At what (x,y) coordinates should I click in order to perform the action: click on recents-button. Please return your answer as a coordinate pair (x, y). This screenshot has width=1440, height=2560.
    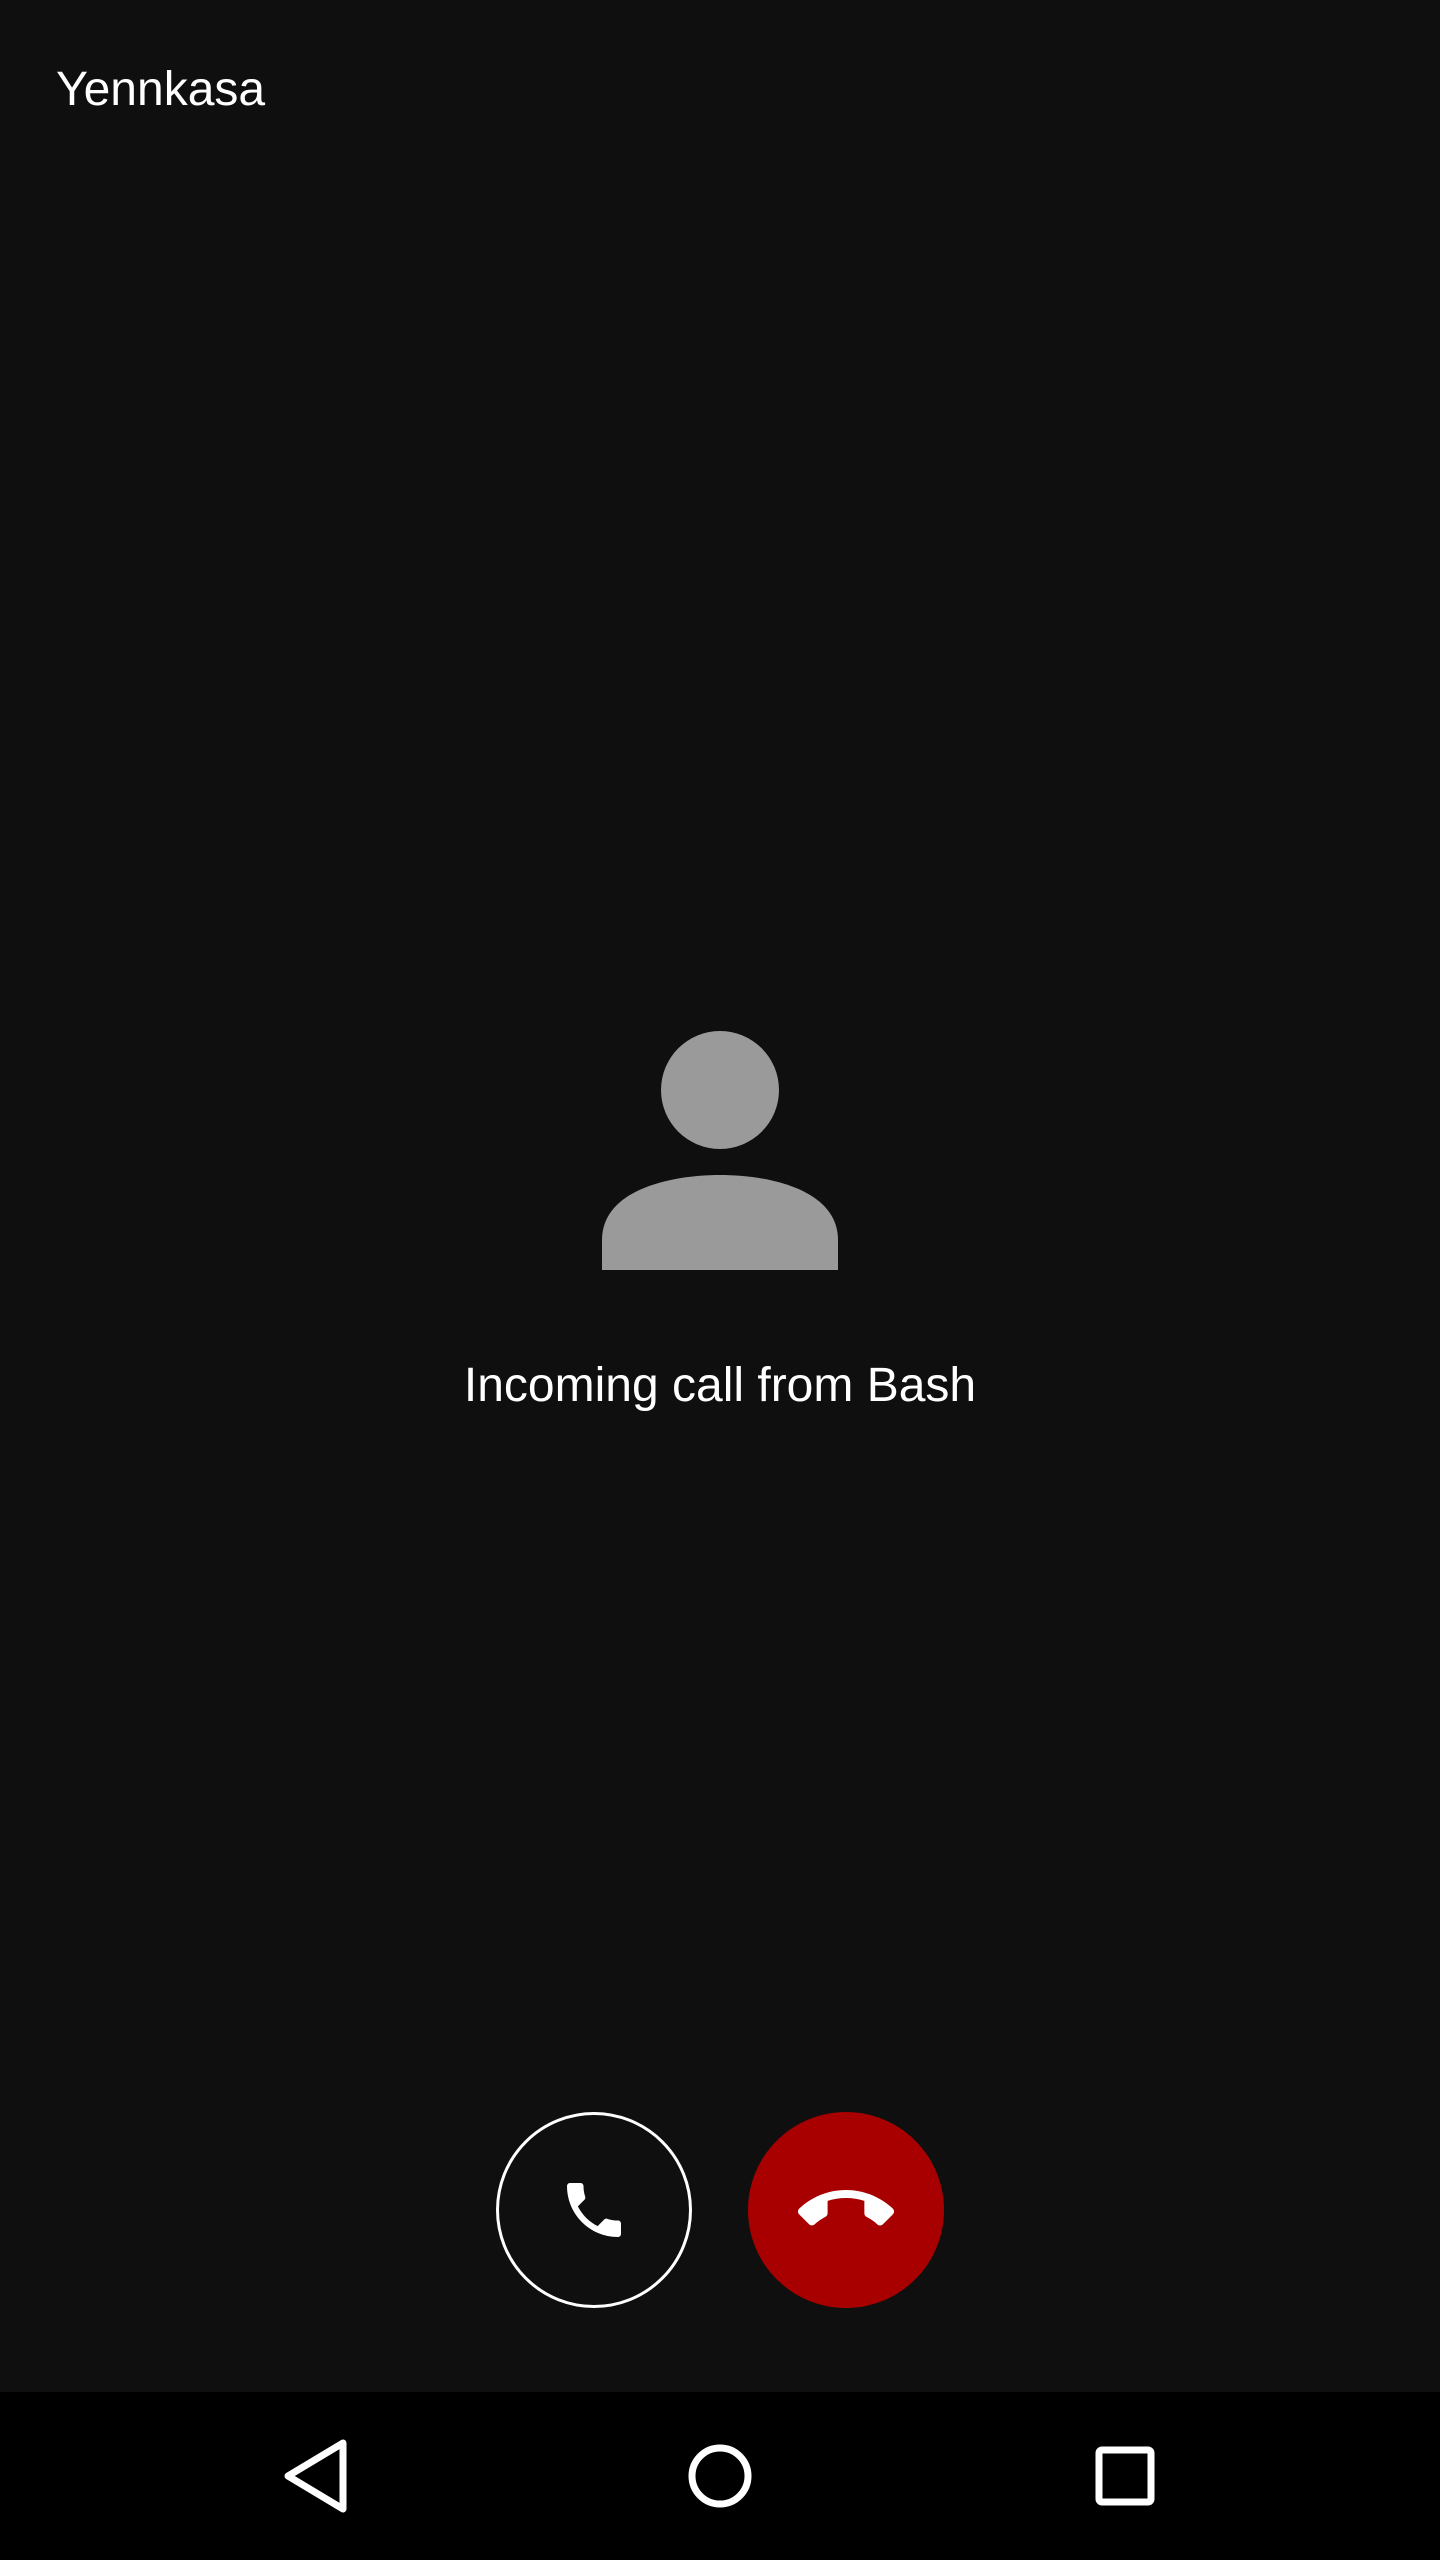
    Looking at the image, I should click on (1125, 2476).